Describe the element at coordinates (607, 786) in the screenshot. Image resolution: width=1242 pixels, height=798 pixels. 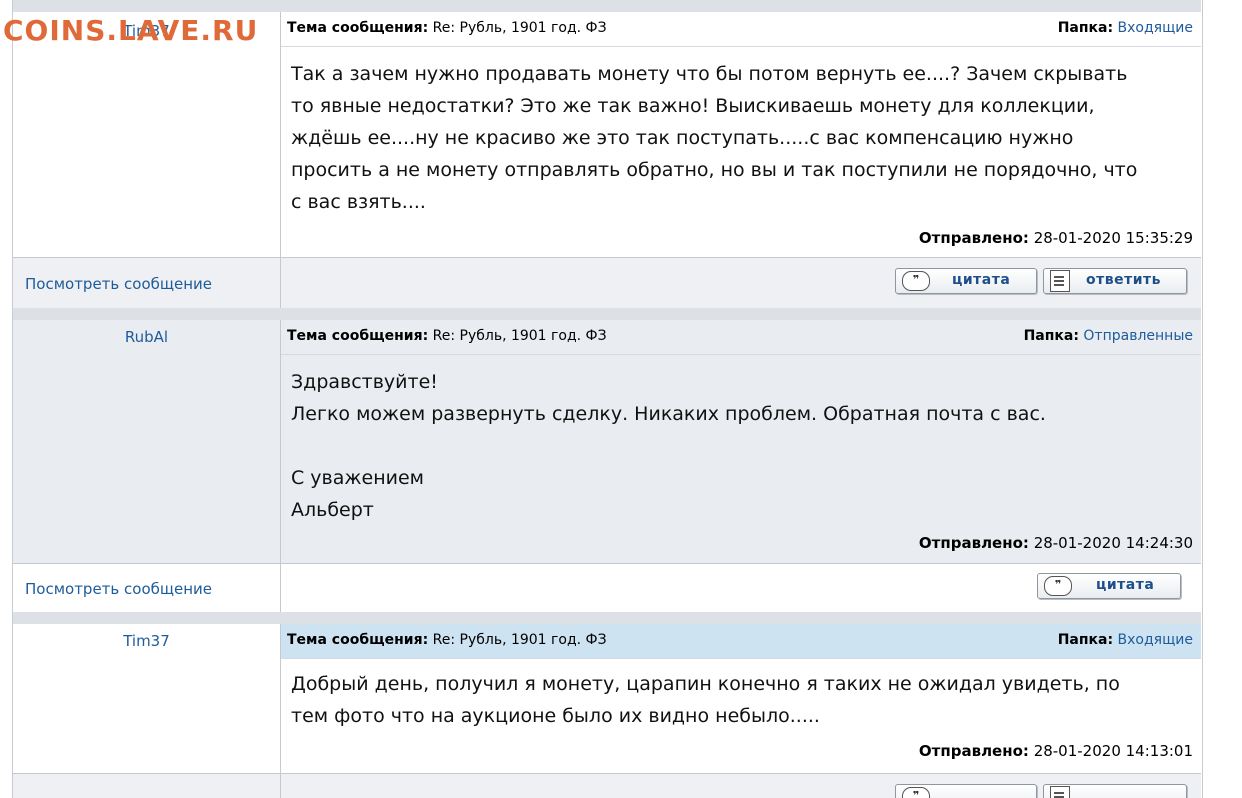
I see `actions-row-3: ❞` at that location.